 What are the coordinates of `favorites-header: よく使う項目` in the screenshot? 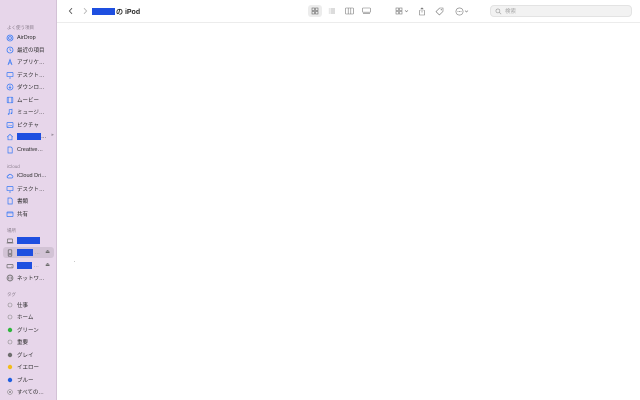 It's located at (20, 27).